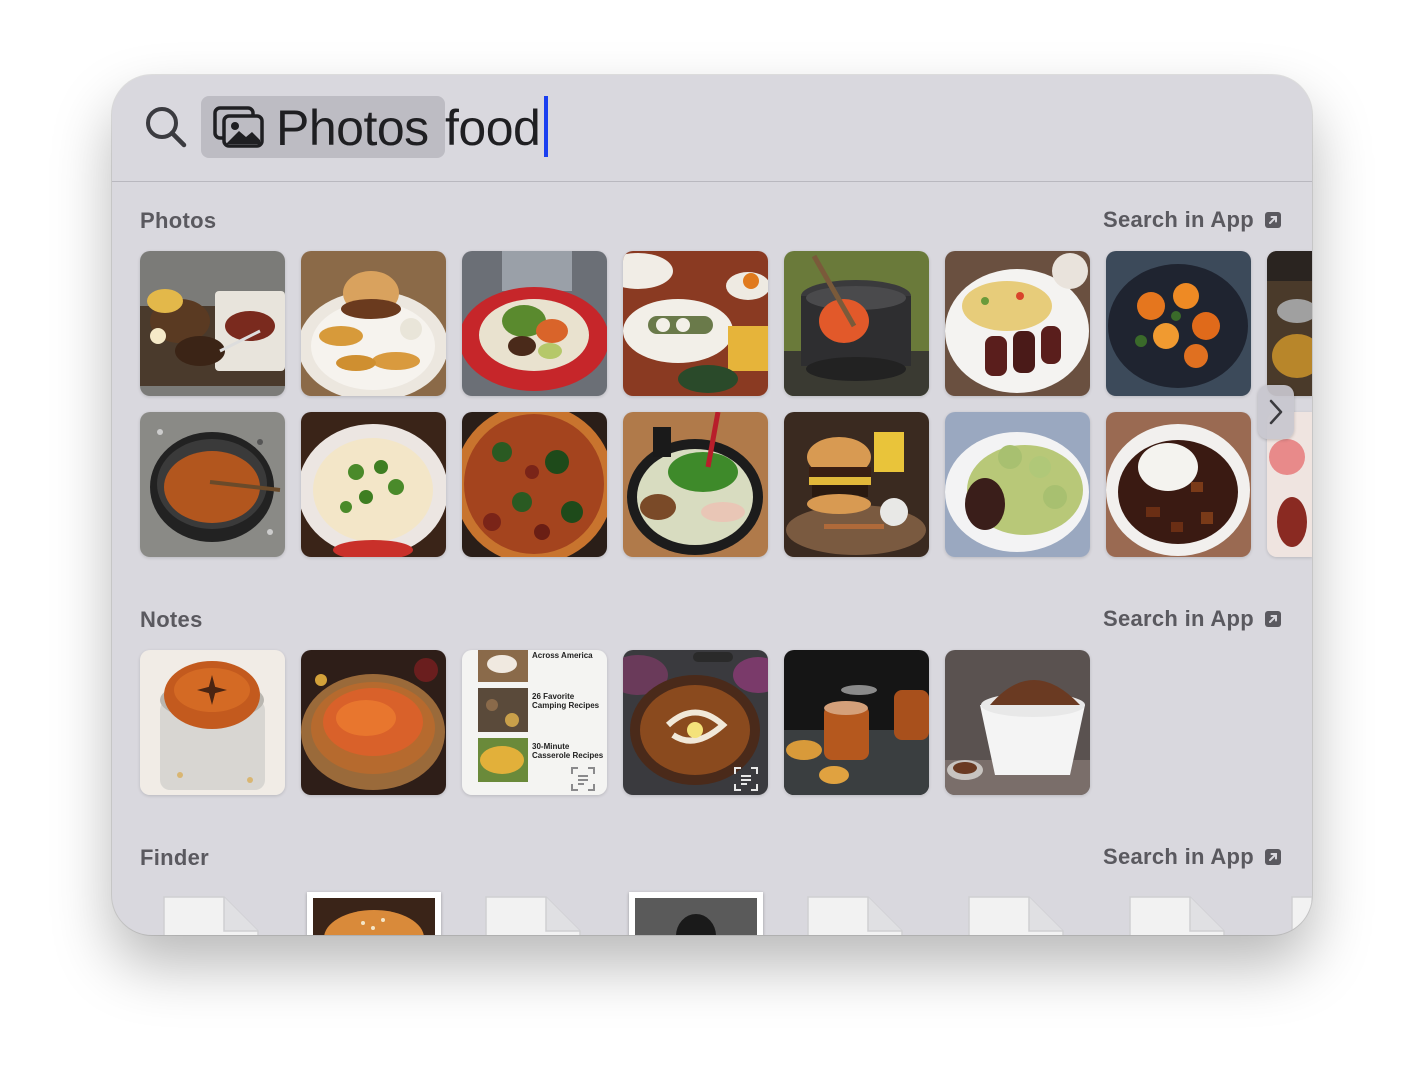 Image resolution: width=1424 pixels, height=1084 pixels. Describe the element at coordinates (352, 128) in the screenshot. I see `scope-label: Photos` at that location.